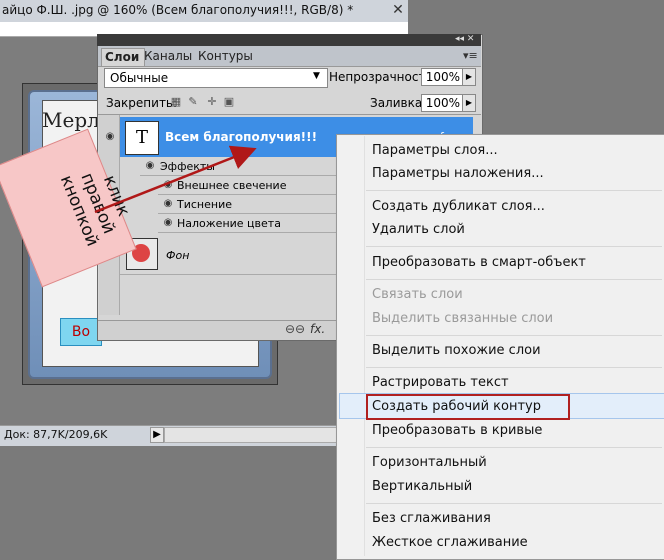  I want to click on menu-item-anti-alias-none: Без сглаживания, so click(431, 518).